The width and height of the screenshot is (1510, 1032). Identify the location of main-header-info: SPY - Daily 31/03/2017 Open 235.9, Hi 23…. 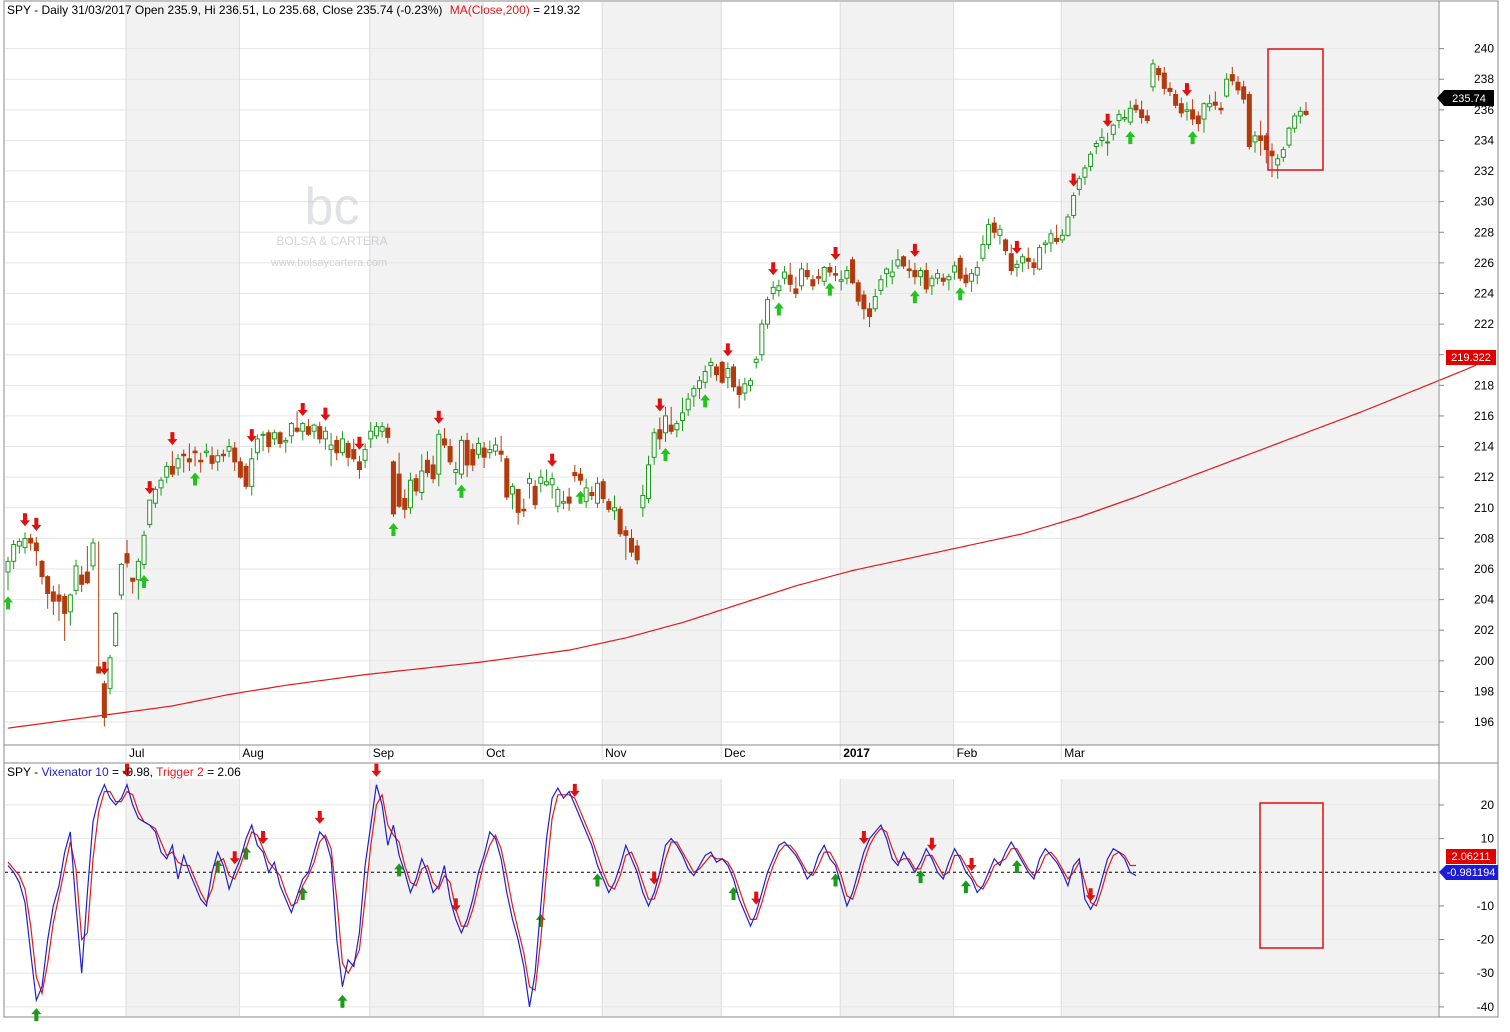
(224, 10).